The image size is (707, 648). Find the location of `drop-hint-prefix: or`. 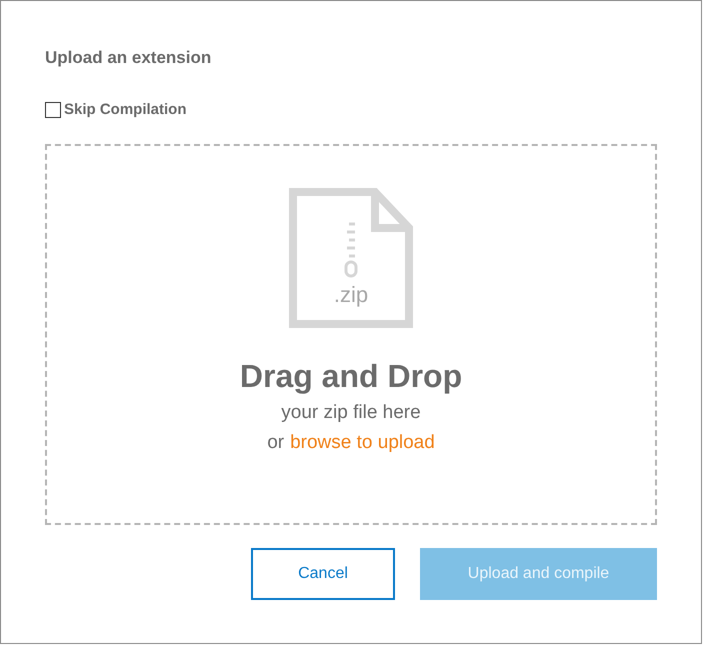

drop-hint-prefix: or is located at coordinates (275, 442).